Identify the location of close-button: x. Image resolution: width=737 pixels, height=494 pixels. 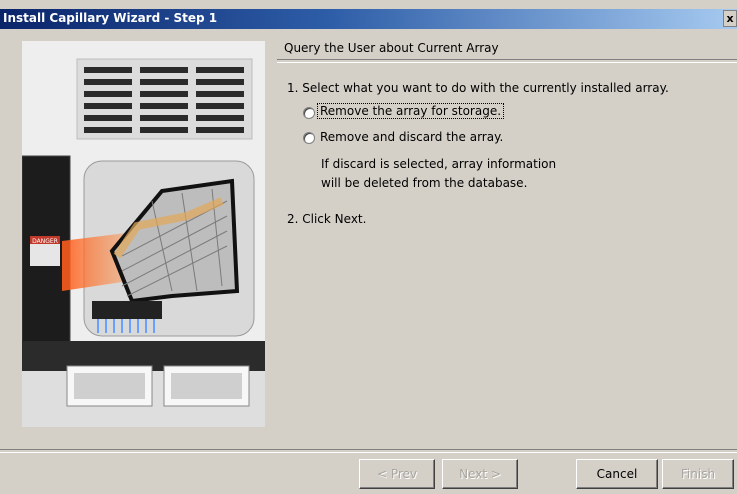
(730, 18).